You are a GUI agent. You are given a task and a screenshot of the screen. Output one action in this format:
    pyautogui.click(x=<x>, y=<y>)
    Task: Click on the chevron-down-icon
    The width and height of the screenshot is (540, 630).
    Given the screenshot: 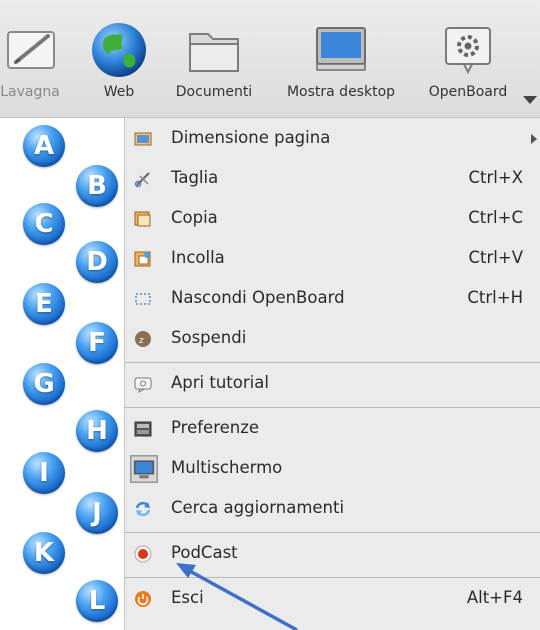 What is the action you would take?
    pyautogui.click(x=530, y=100)
    